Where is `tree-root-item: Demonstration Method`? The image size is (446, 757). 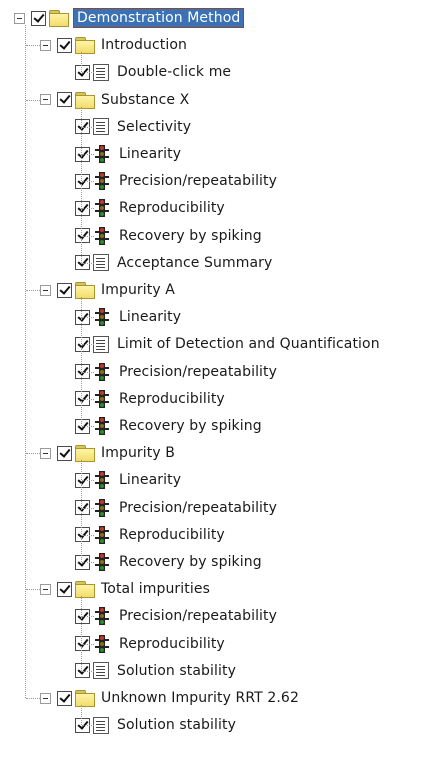
tree-root-item: Demonstration Method is located at coordinates (129, 18).